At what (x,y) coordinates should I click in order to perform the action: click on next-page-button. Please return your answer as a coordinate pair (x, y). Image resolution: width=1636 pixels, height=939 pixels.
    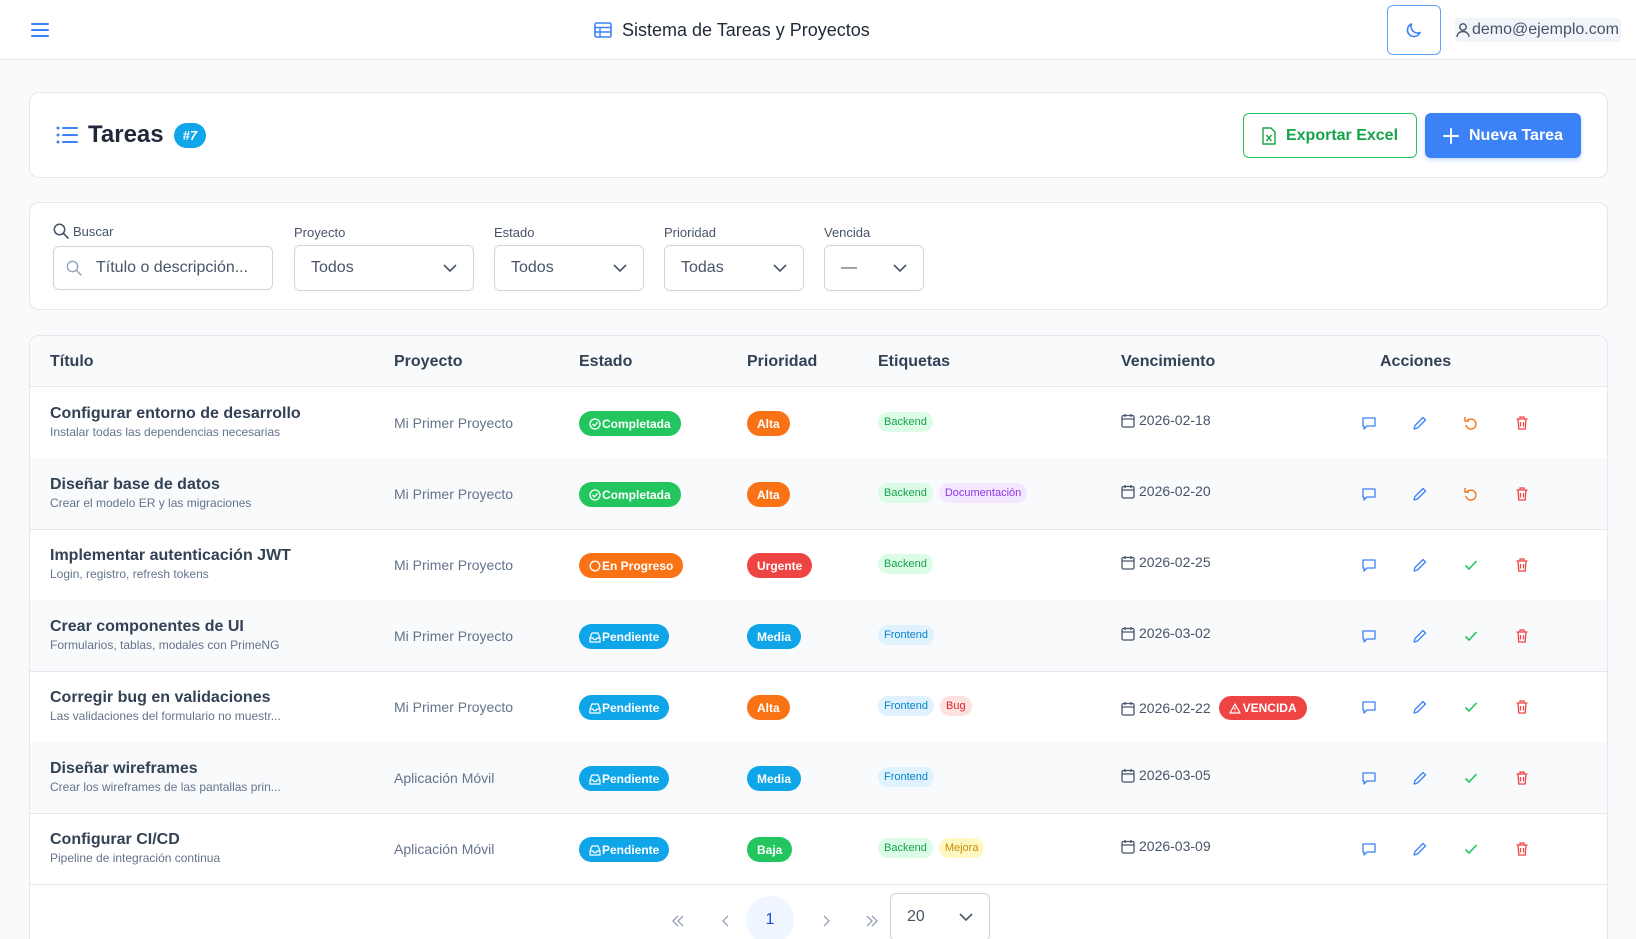
    Looking at the image, I should click on (826, 919).